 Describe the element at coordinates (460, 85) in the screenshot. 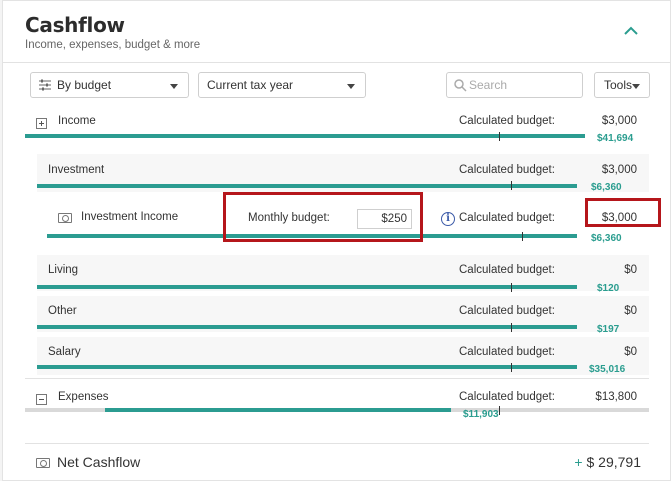

I see `search-icon` at that location.